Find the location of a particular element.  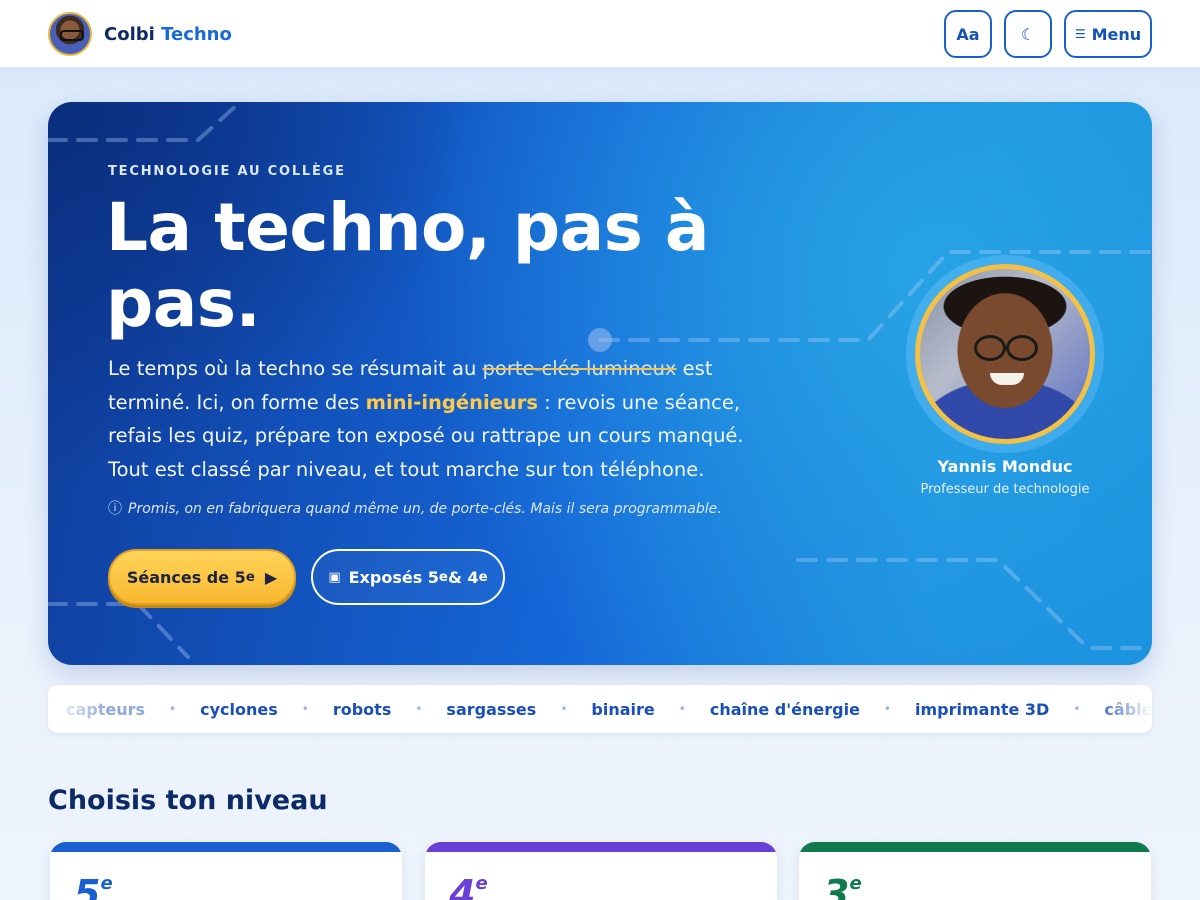

brand-name-first: Colbi is located at coordinates (129, 34).